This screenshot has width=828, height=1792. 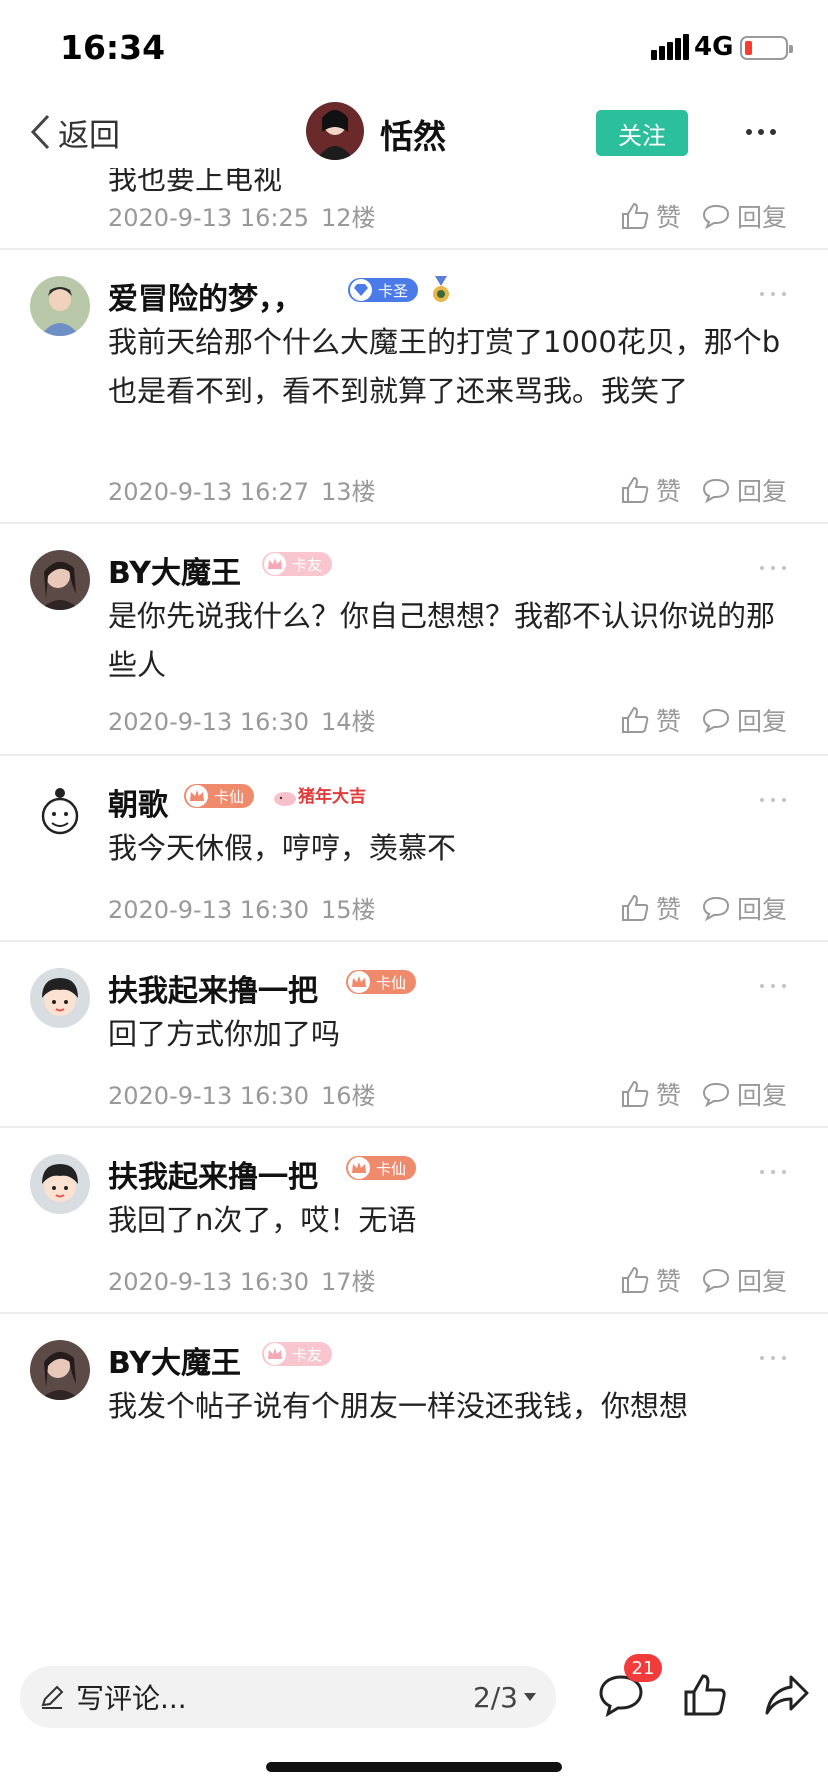 What do you see at coordinates (205, 296) in the screenshot?
I see `username: 爱冒险的梦，，` at bounding box center [205, 296].